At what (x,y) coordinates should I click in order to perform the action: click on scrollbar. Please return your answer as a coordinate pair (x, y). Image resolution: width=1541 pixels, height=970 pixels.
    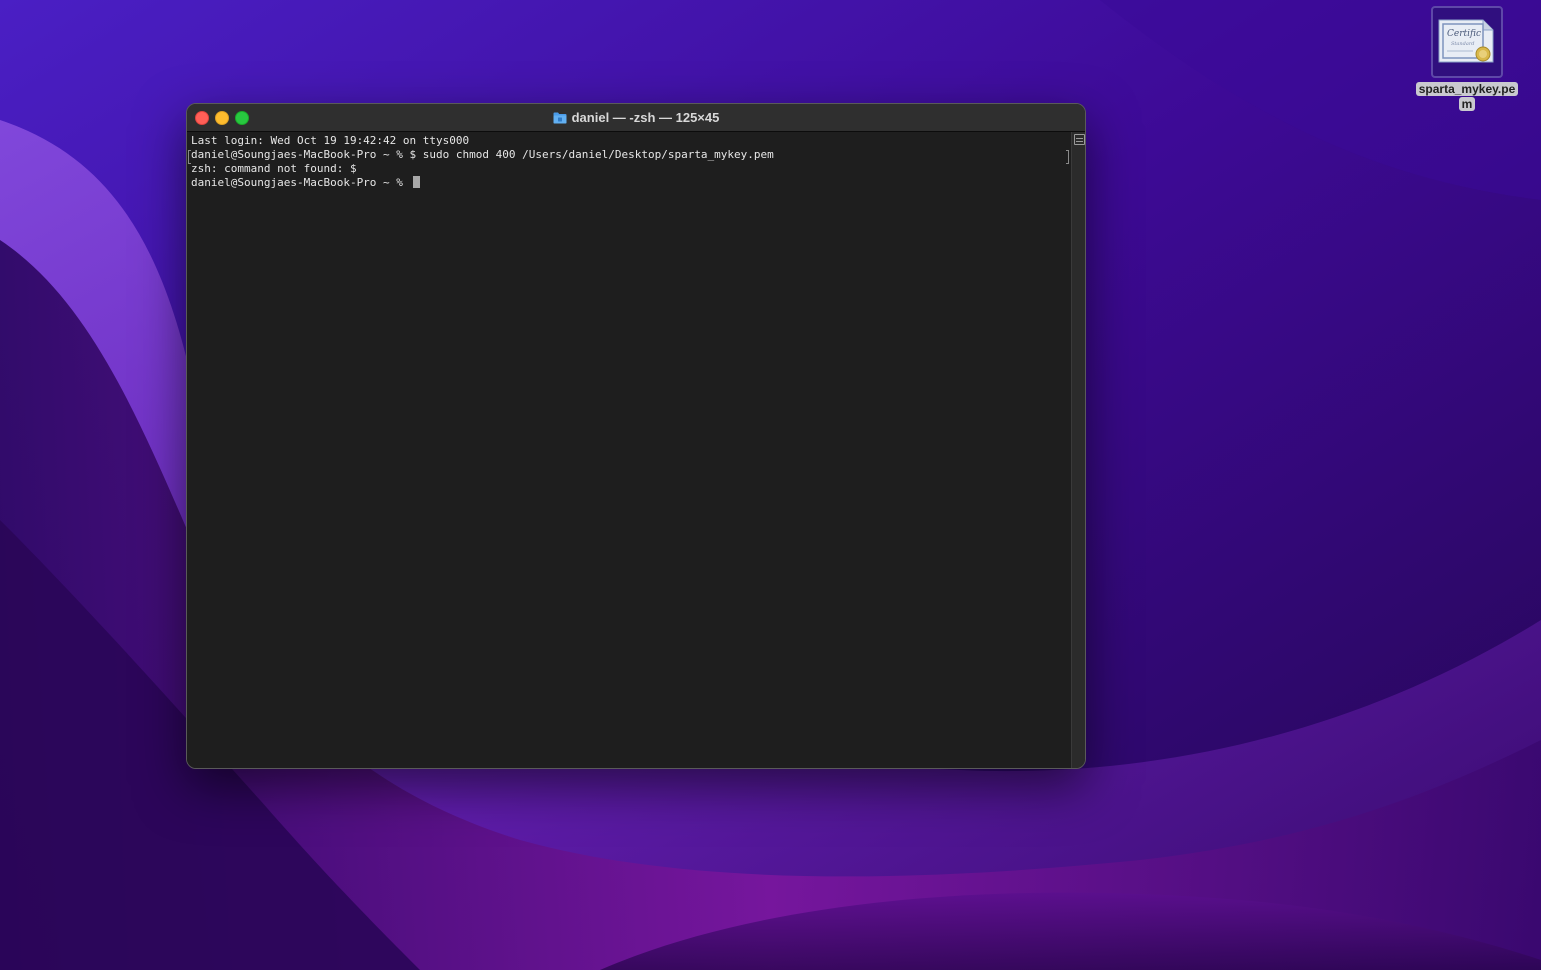
    Looking at the image, I should click on (1078, 450).